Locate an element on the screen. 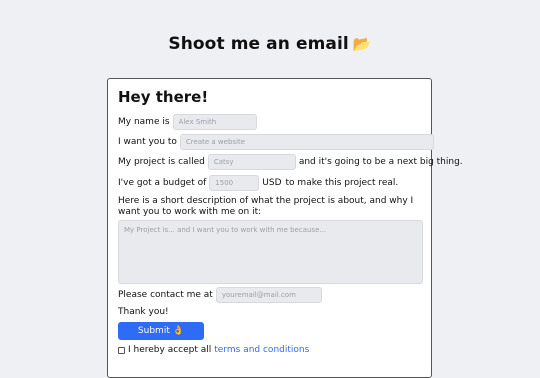 This screenshot has height=378, width=540. want-label: I want you to is located at coordinates (147, 142).